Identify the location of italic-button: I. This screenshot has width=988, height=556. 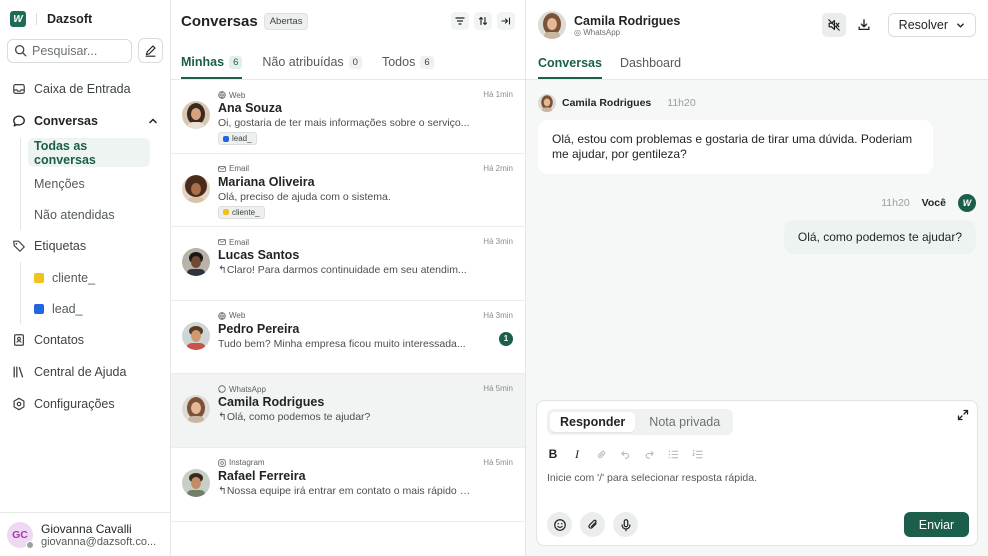
(577, 454).